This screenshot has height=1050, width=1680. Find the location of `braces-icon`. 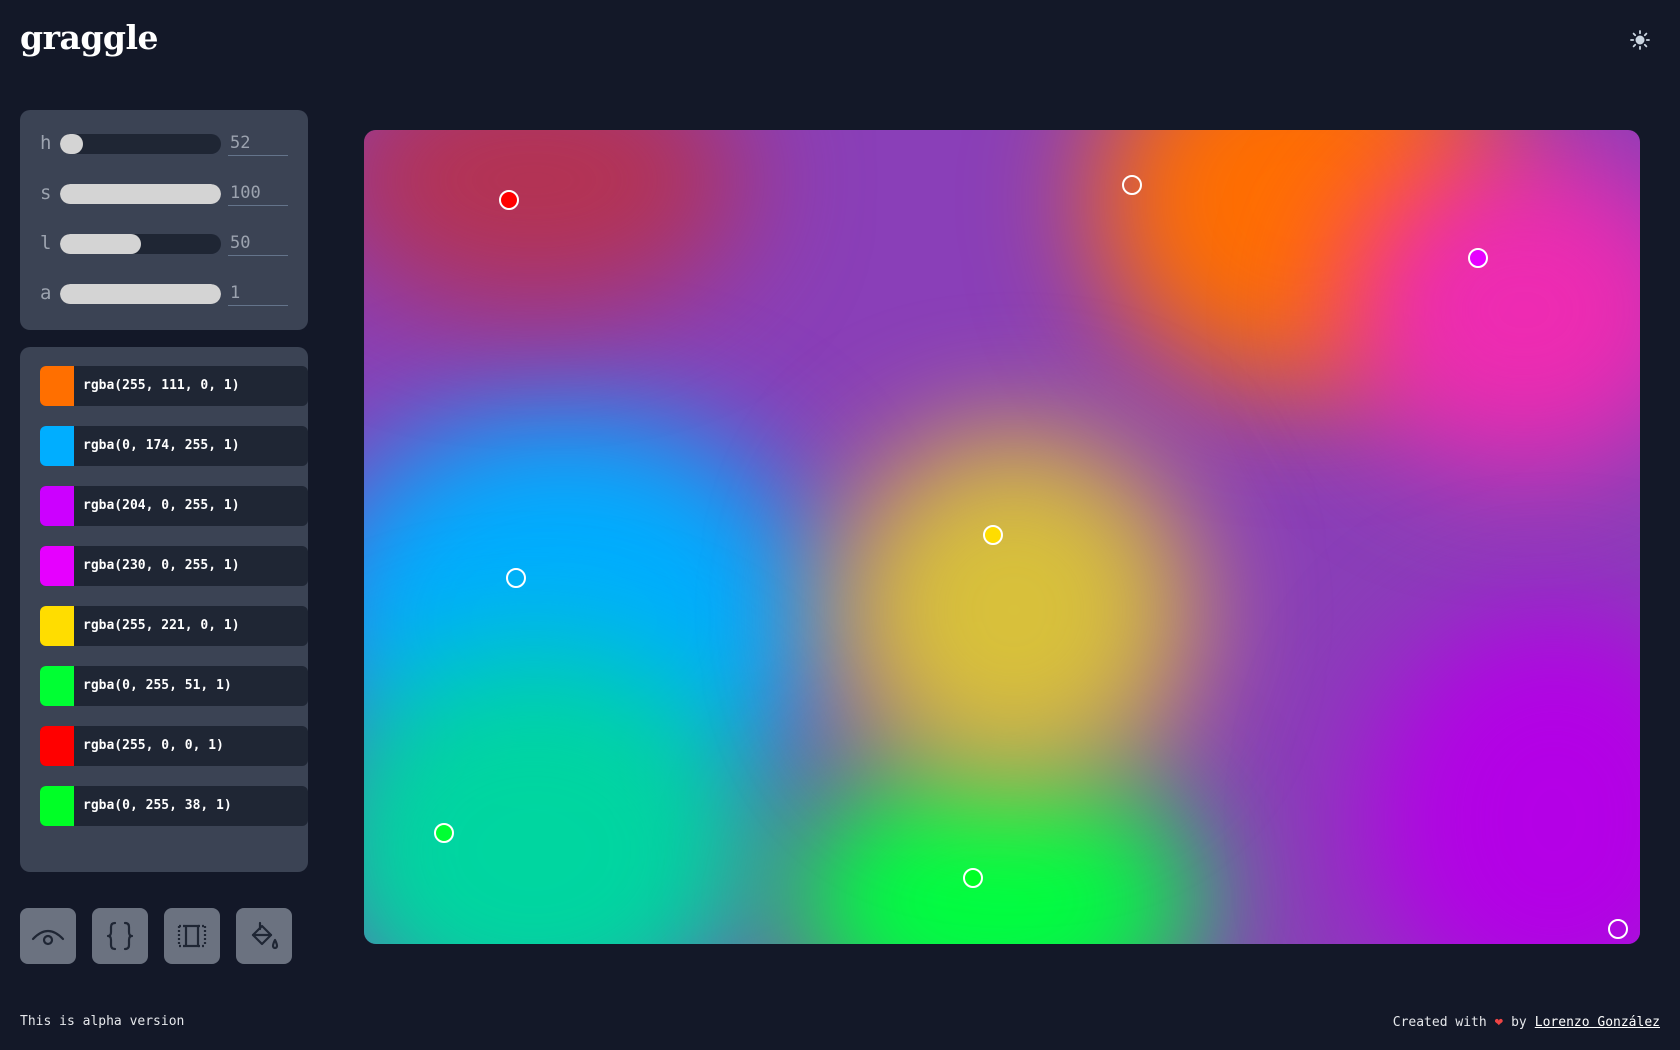

braces-icon is located at coordinates (120, 936).